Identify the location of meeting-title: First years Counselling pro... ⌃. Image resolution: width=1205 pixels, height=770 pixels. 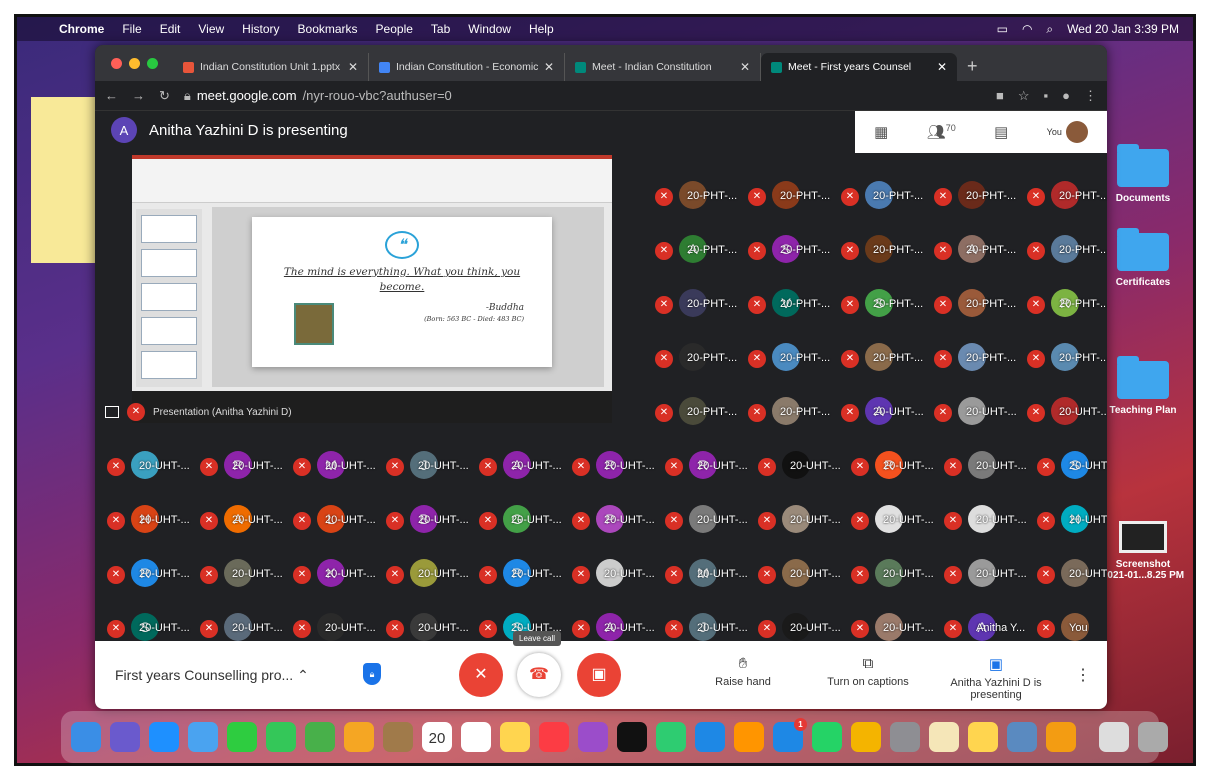
(212, 675).